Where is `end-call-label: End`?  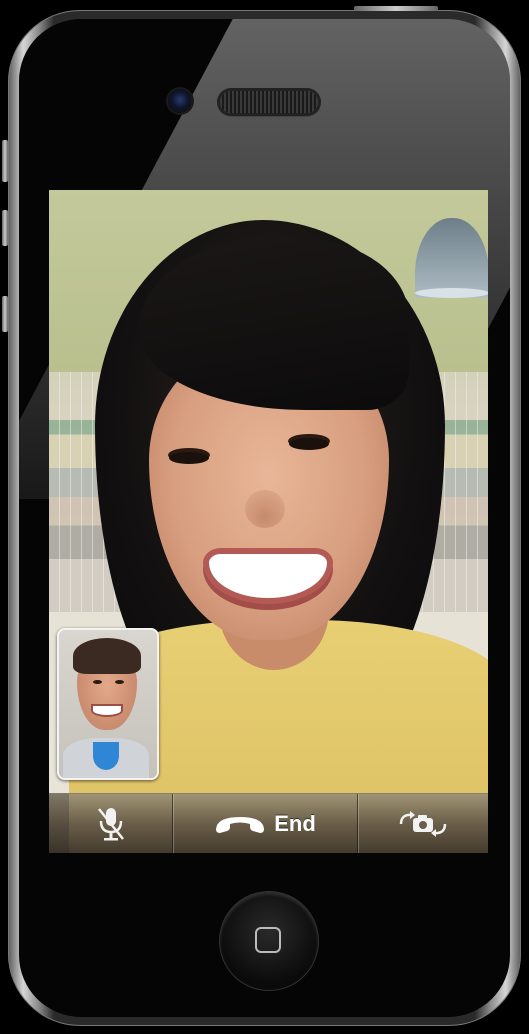 end-call-label: End is located at coordinates (295, 823).